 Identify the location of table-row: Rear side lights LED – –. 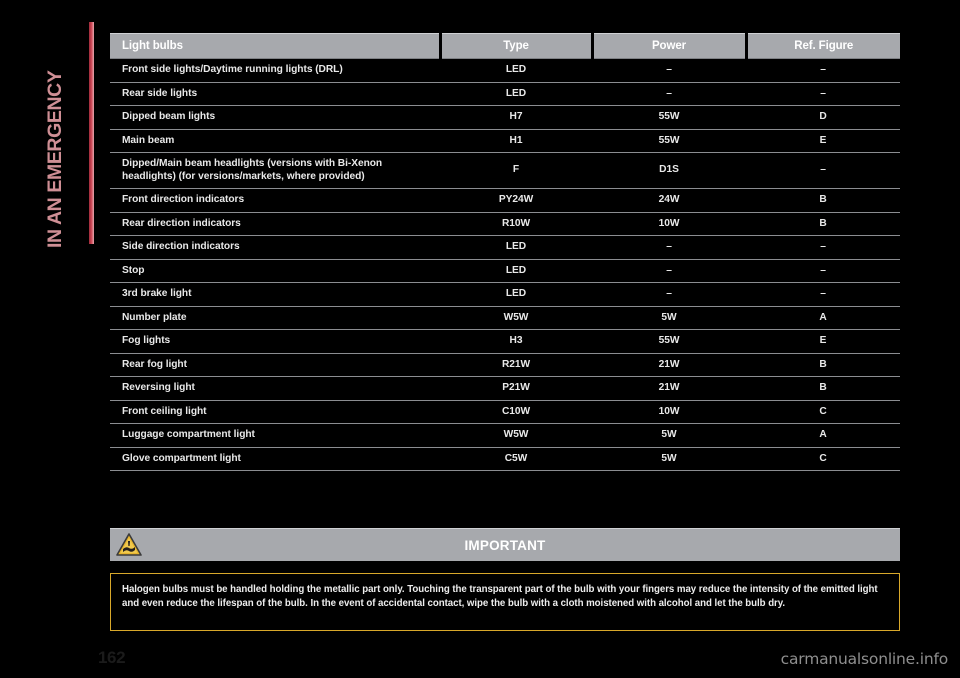
(505, 94).